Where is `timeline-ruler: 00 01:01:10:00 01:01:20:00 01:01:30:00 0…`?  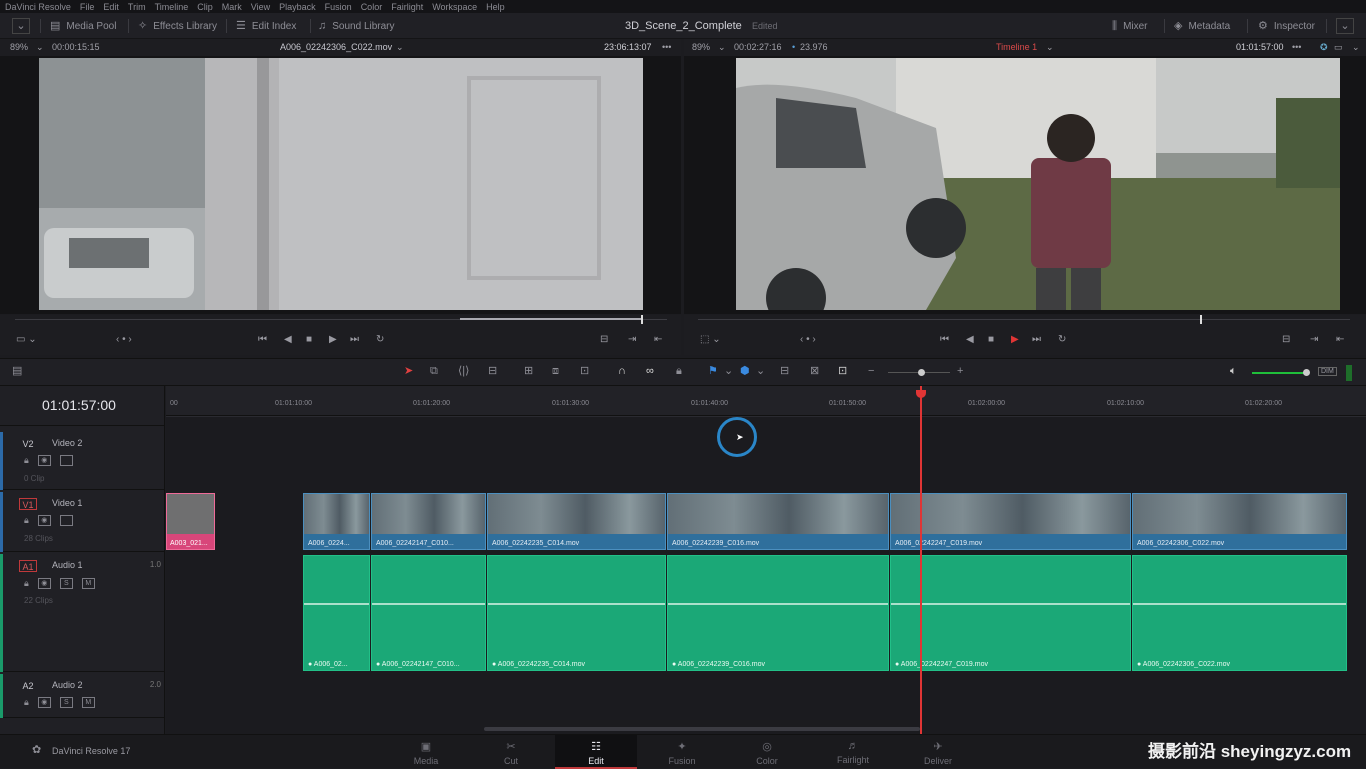
timeline-ruler: 00 01:01:10:00 01:01:20:00 01:01:30:00 0… is located at coordinates (766, 401).